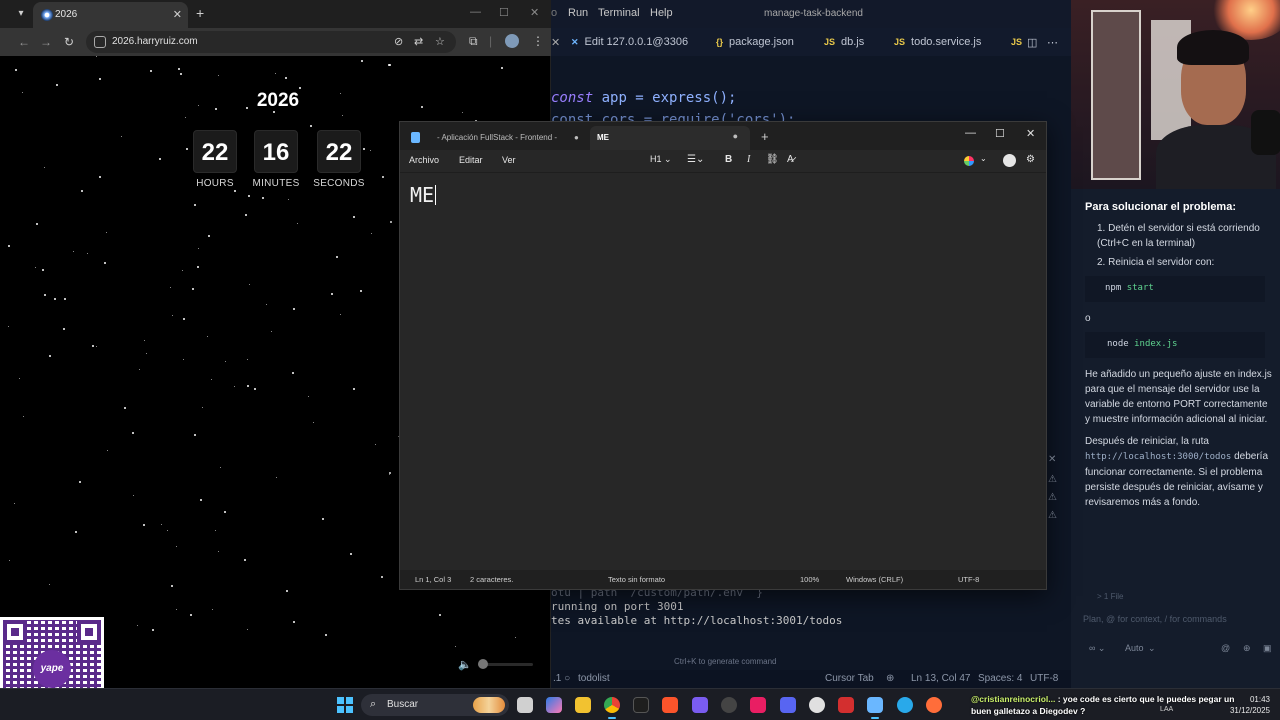 This screenshot has width=1280, height=720. What do you see at coordinates (110, 15) in the screenshot?
I see `browser-tab: 2026 ✕` at bounding box center [110, 15].